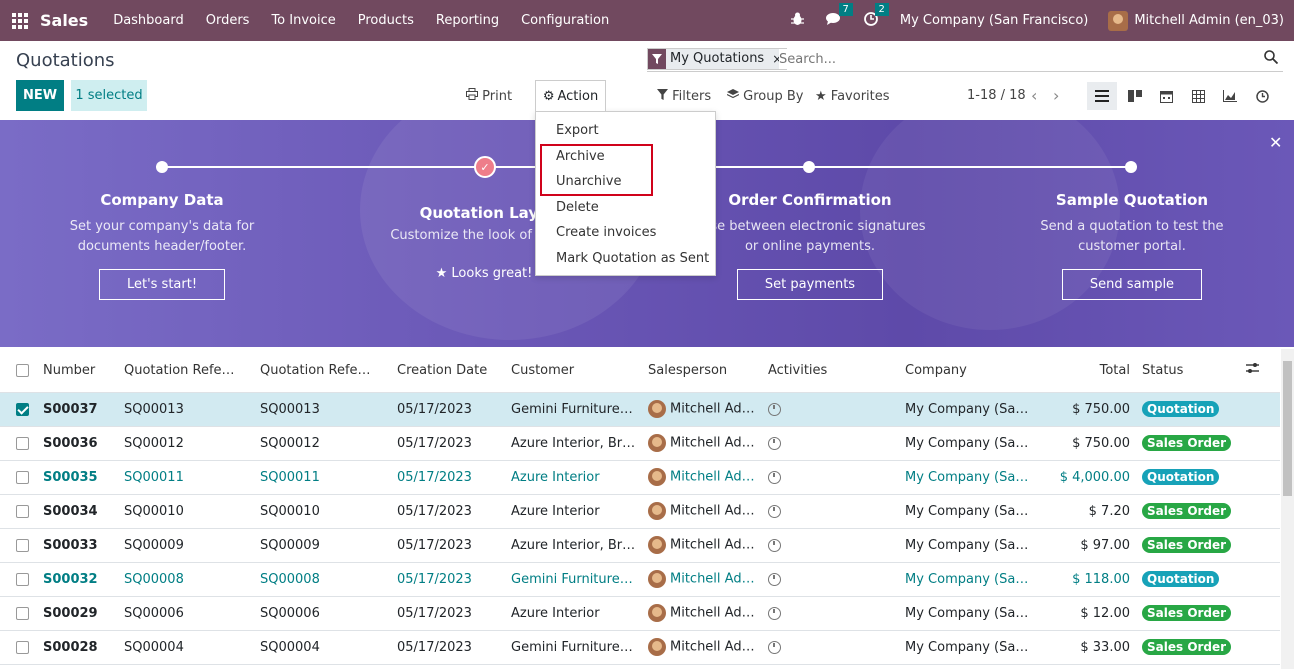  Describe the element at coordinates (625, 233) in the screenshot. I see `menu-item-create-invoices: Create invoices` at that location.